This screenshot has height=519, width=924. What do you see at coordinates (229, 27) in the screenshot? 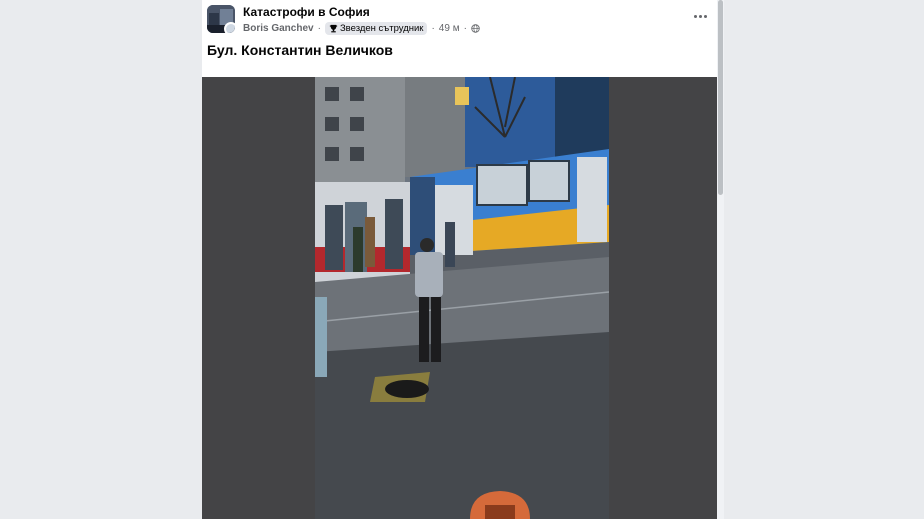
I see `avatar-badge` at bounding box center [229, 27].